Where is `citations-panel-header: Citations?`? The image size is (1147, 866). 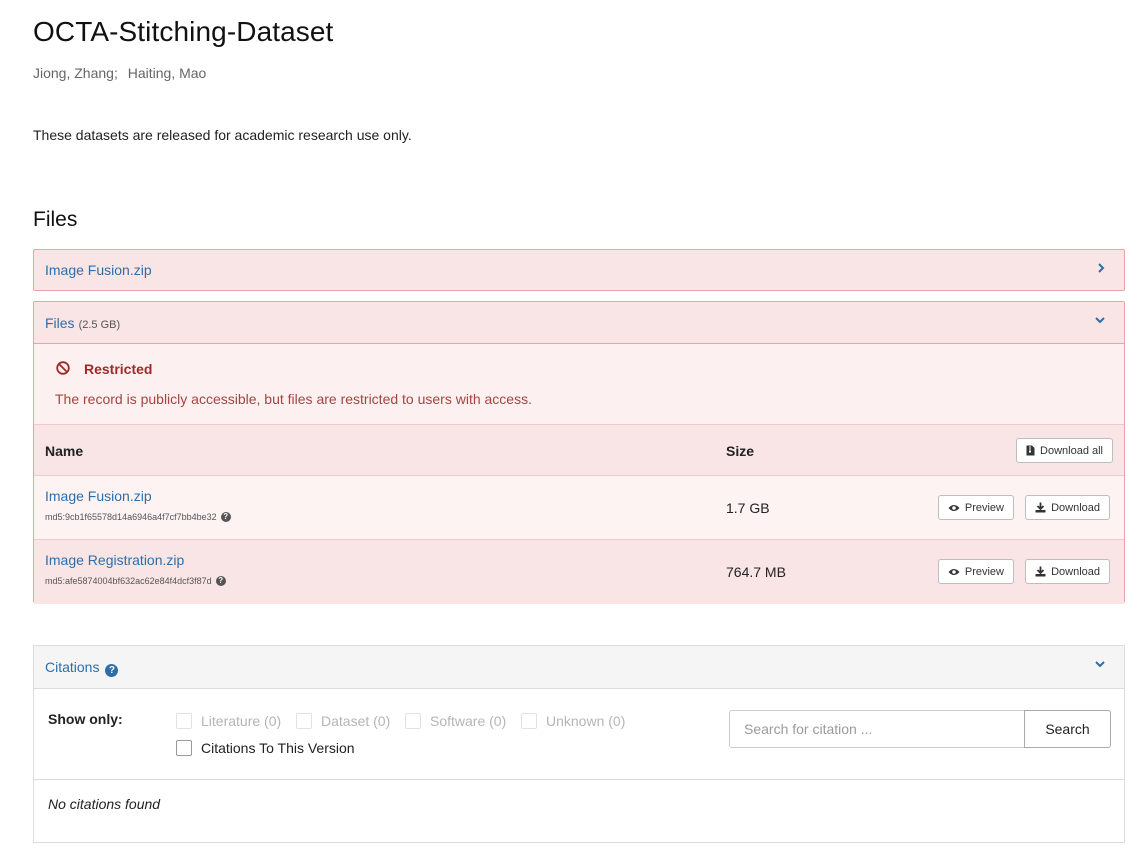 citations-panel-header: Citations? is located at coordinates (579, 667).